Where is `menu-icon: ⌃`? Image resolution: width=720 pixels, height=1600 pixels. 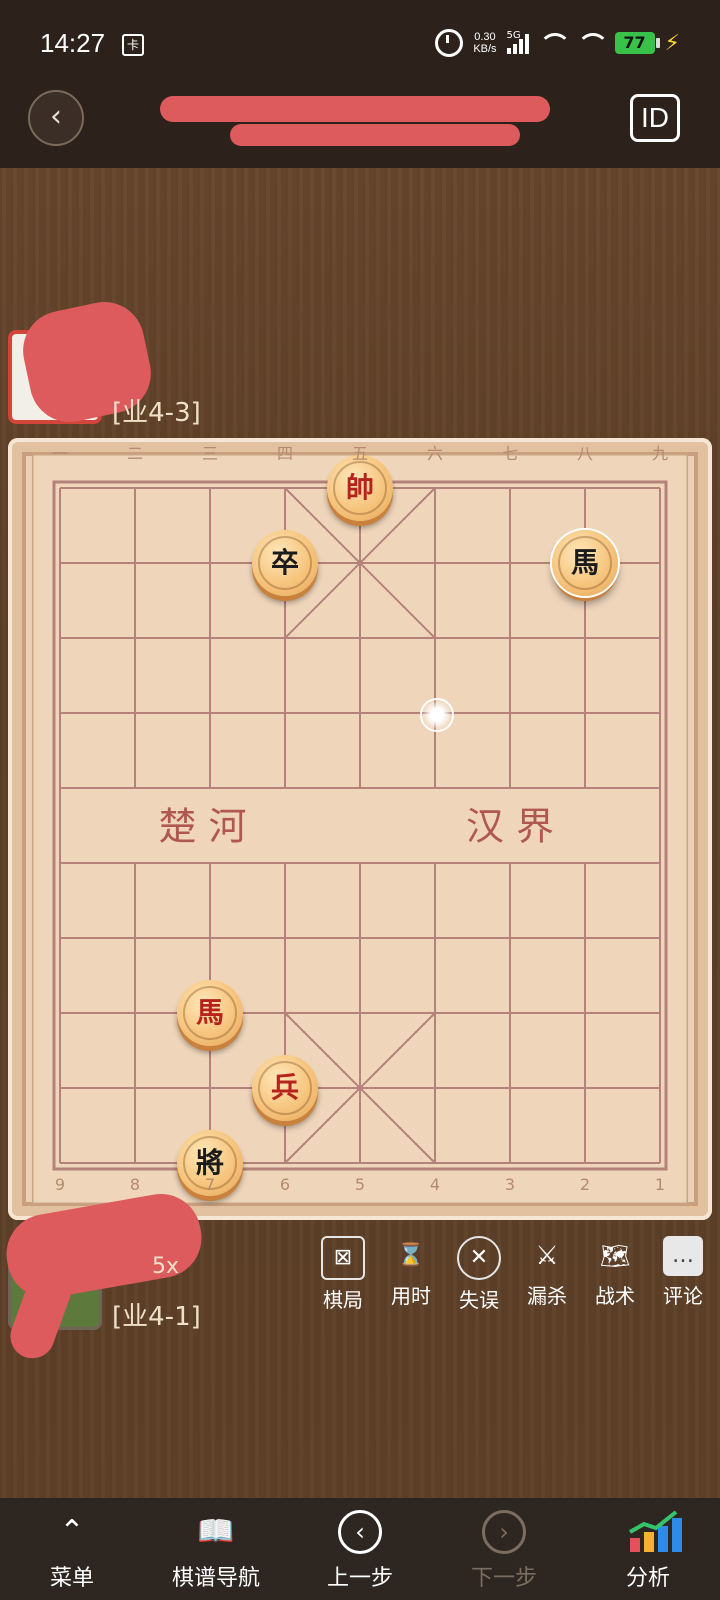 menu-icon: ⌃ is located at coordinates (72, 1531).